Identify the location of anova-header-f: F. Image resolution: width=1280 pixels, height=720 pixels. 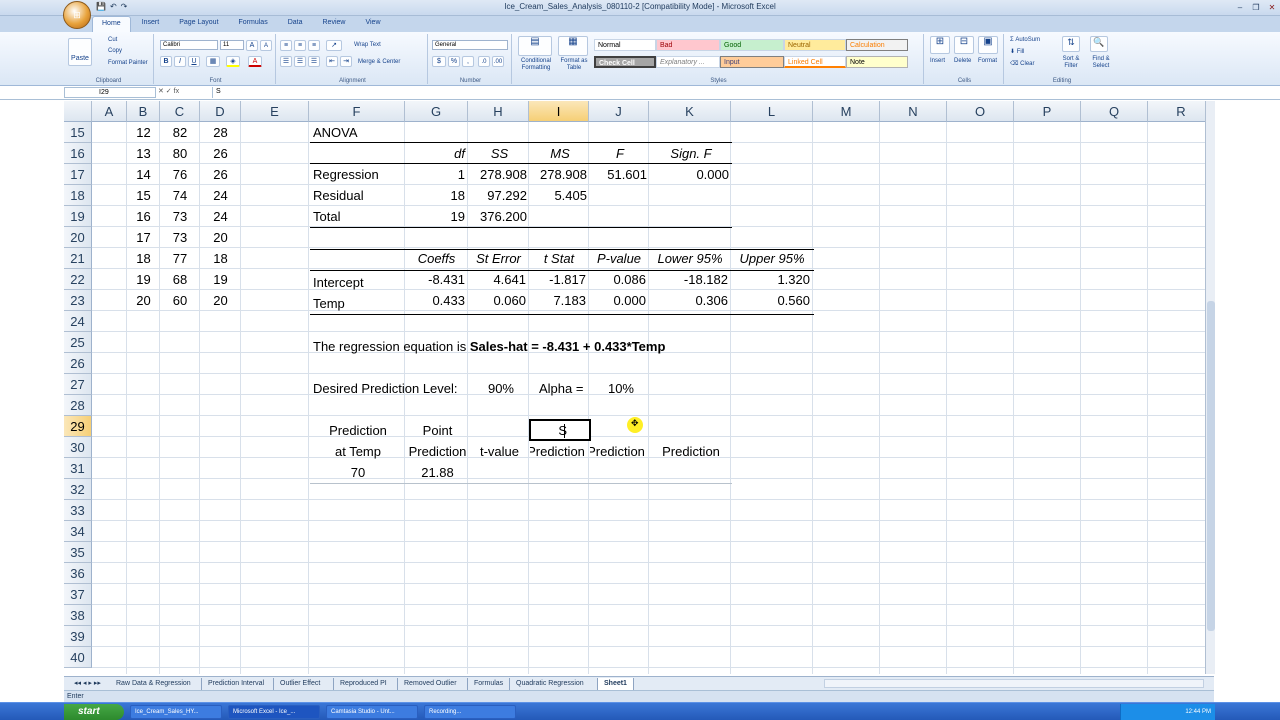
(620, 153).